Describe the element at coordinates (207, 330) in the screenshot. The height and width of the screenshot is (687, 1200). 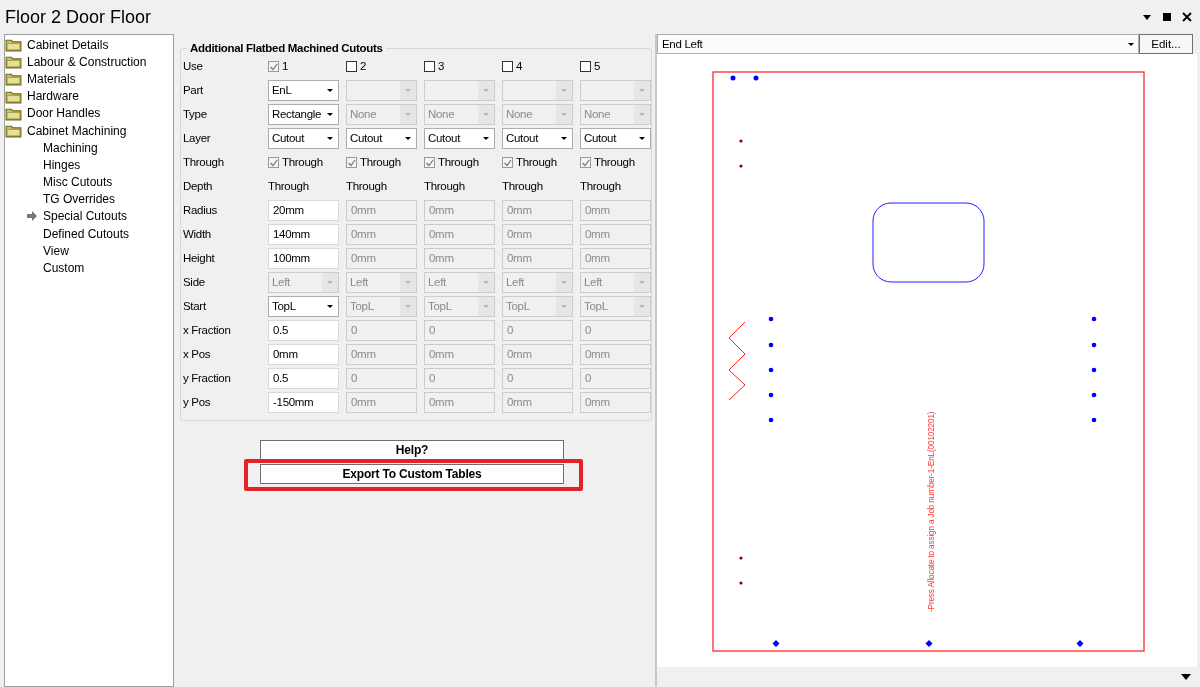
I see `row-label: x Fraction` at that location.